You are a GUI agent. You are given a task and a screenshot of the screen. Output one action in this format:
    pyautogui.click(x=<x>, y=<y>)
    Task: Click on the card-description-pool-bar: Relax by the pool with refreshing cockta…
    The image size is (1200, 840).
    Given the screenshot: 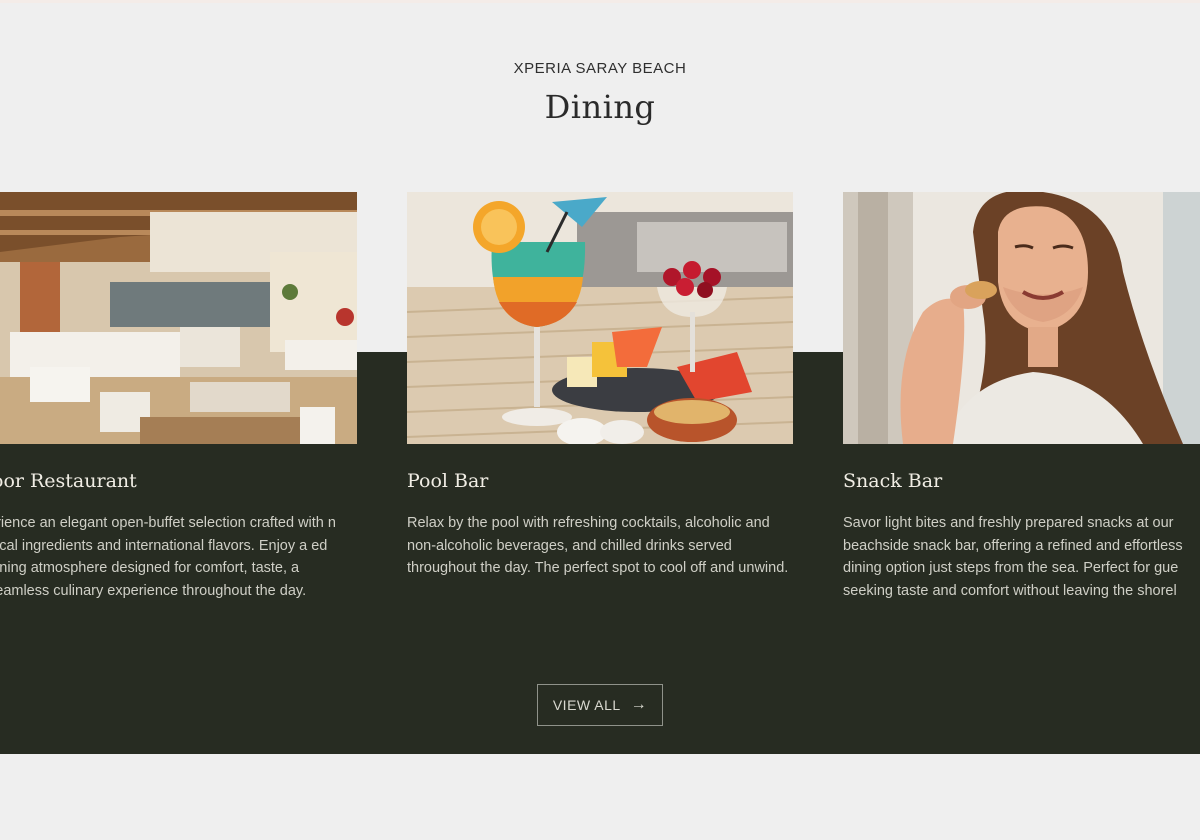 What is the action you would take?
    pyautogui.click(x=598, y=545)
    